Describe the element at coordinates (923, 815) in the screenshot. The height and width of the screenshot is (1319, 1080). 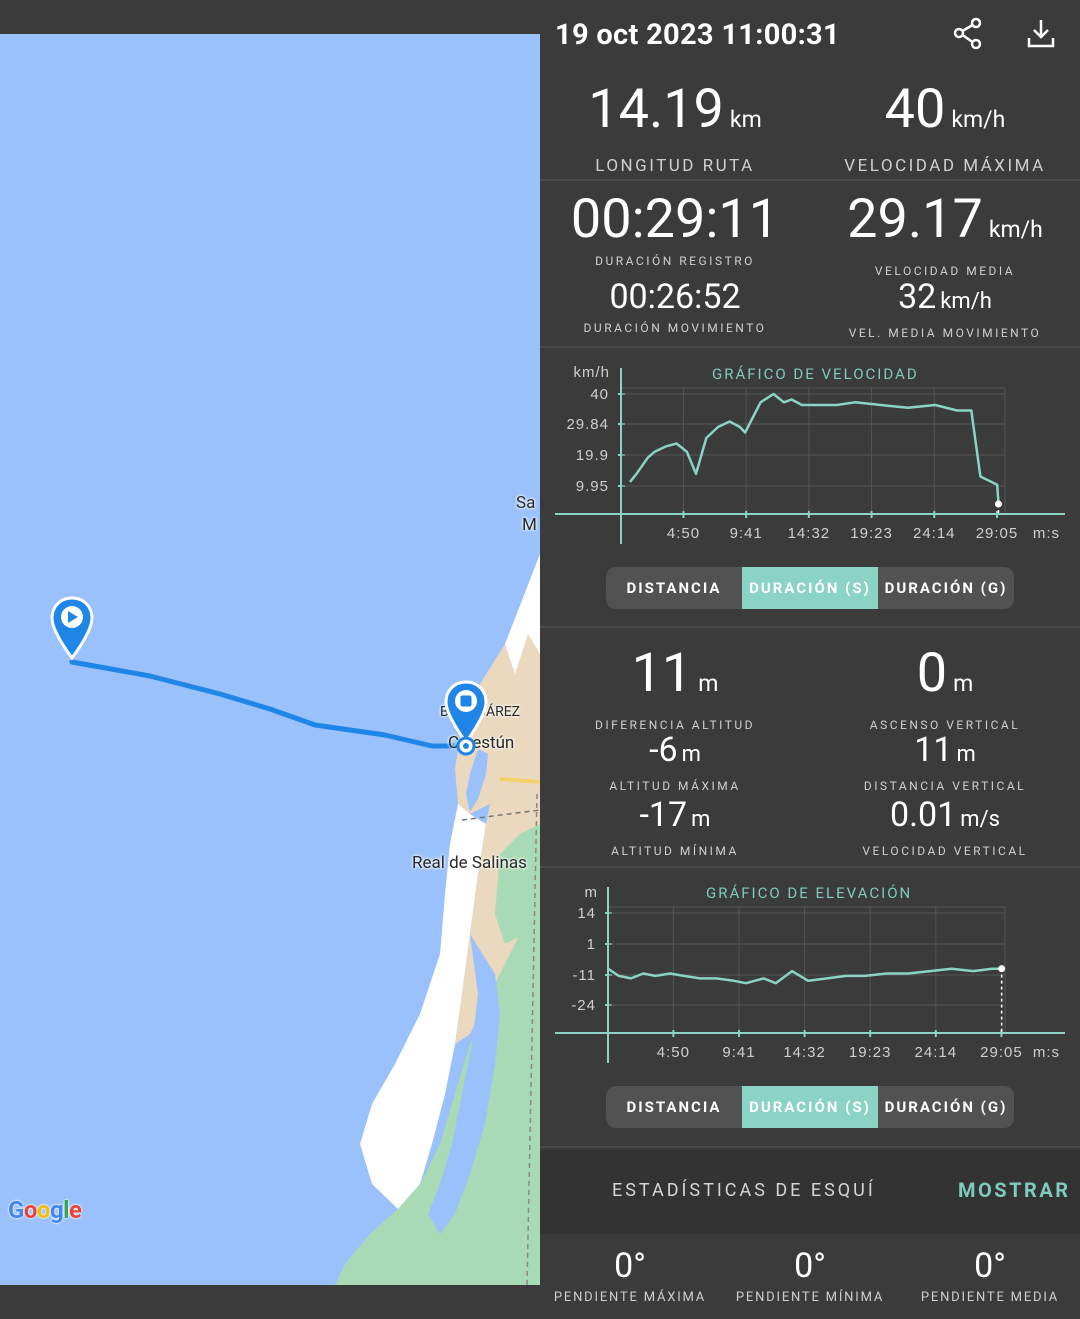
I see `vertical-speed-value: 0.01` at that location.